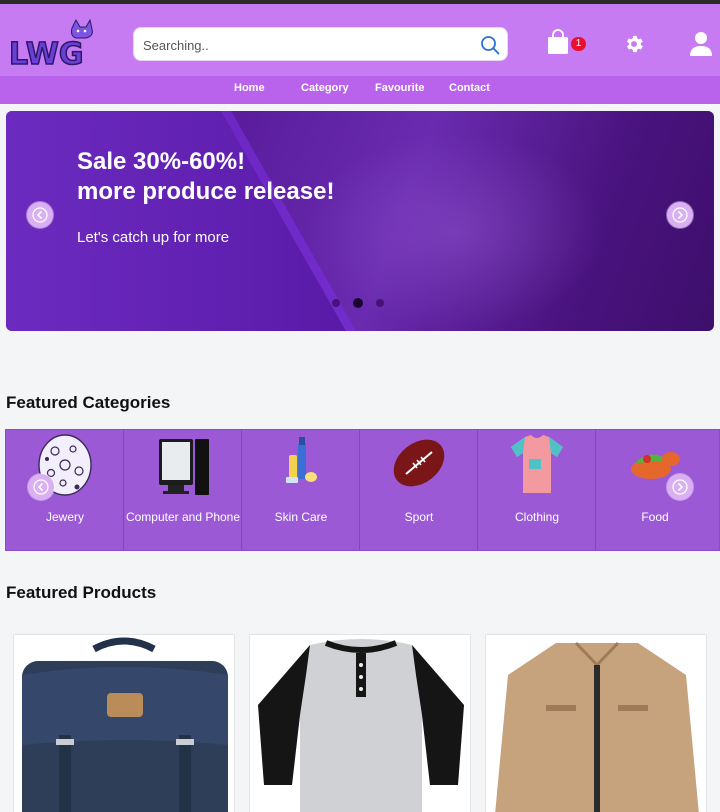 The width and height of the screenshot is (720, 812). What do you see at coordinates (360, 90) in the screenshot?
I see `main-nav: Home Category Favourite Contact` at bounding box center [360, 90].